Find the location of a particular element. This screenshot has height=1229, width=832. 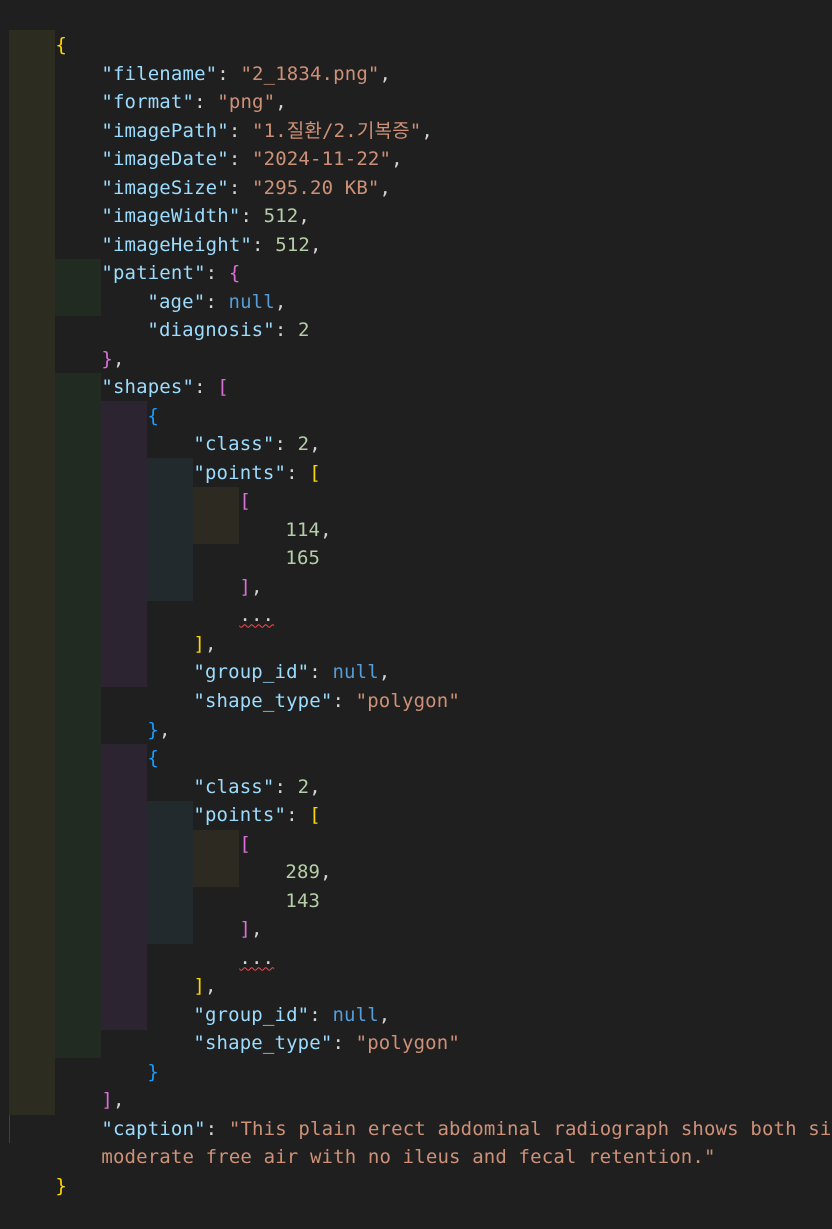

json-number-value: 512 is located at coordinates (292, 244).